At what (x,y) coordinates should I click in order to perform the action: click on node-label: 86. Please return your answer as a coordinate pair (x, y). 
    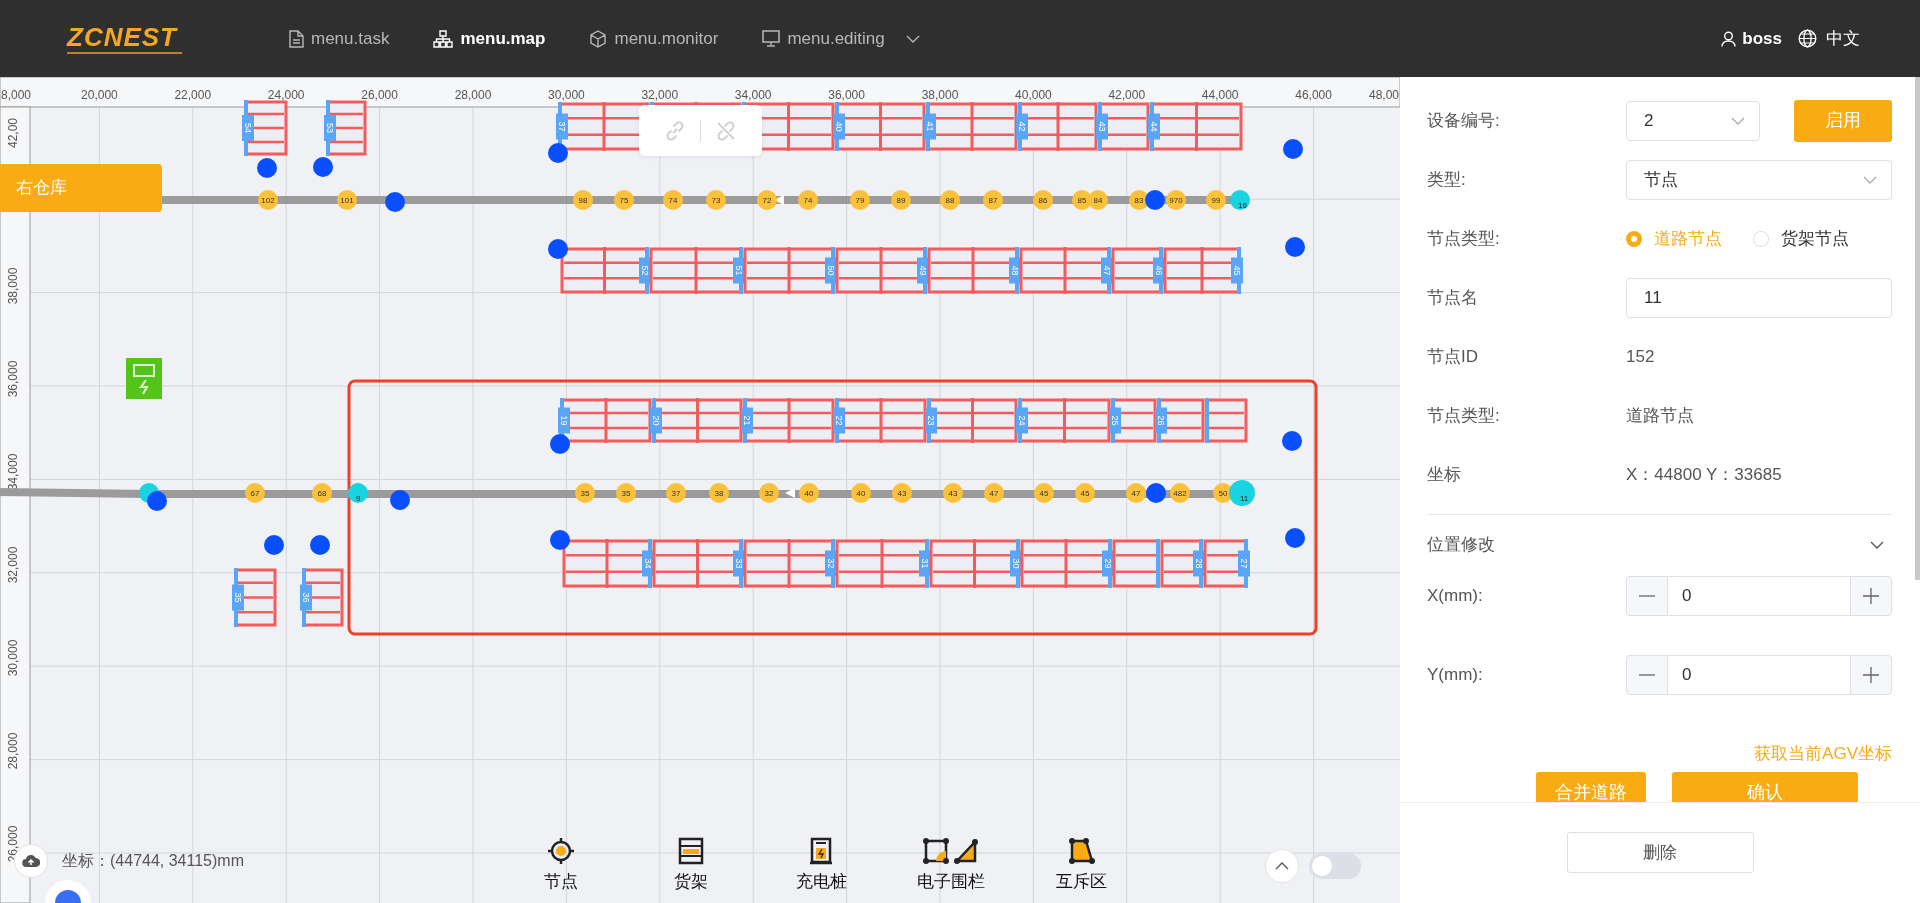
    Looking at the image, I should click on (1043, 200).